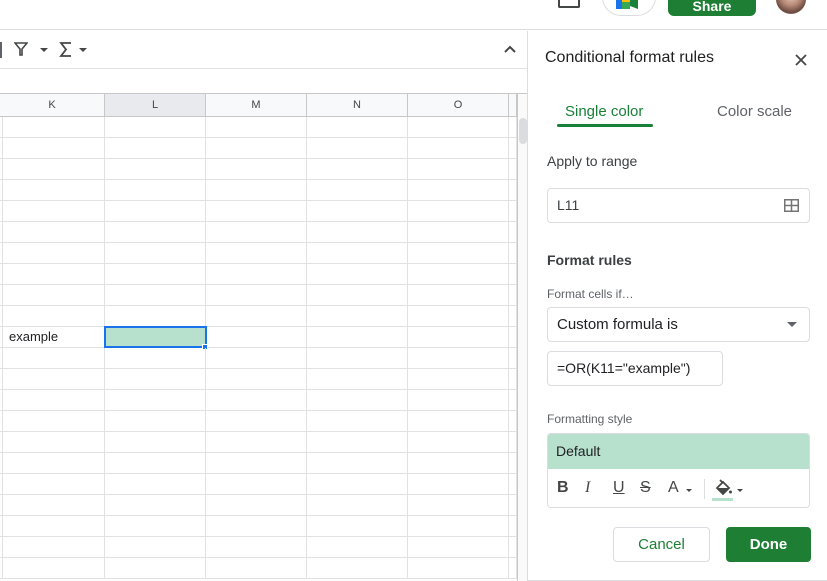 The width and height of the screenshot is (827, 581). What do you see at coordinates (604, 111) in the screenshot?
I see `tab-single-color: Single color` at bounding box center [604, 111].